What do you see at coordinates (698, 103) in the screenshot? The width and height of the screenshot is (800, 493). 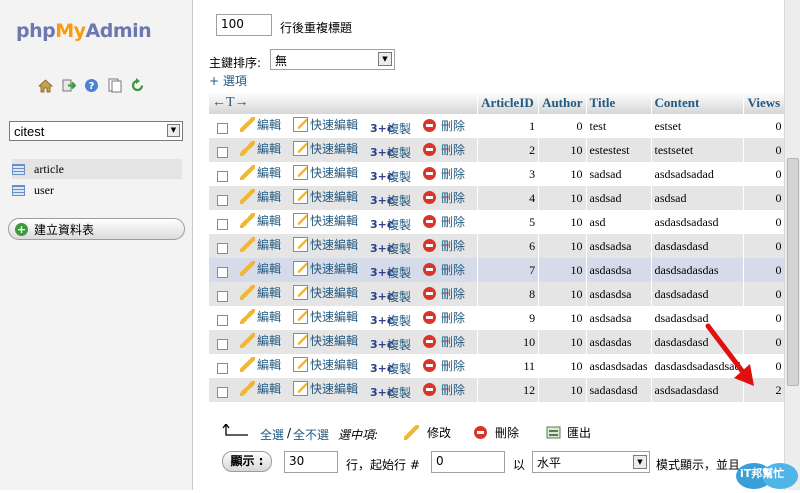 I see `column-header-content: Content` at bounding box center [698, 103].